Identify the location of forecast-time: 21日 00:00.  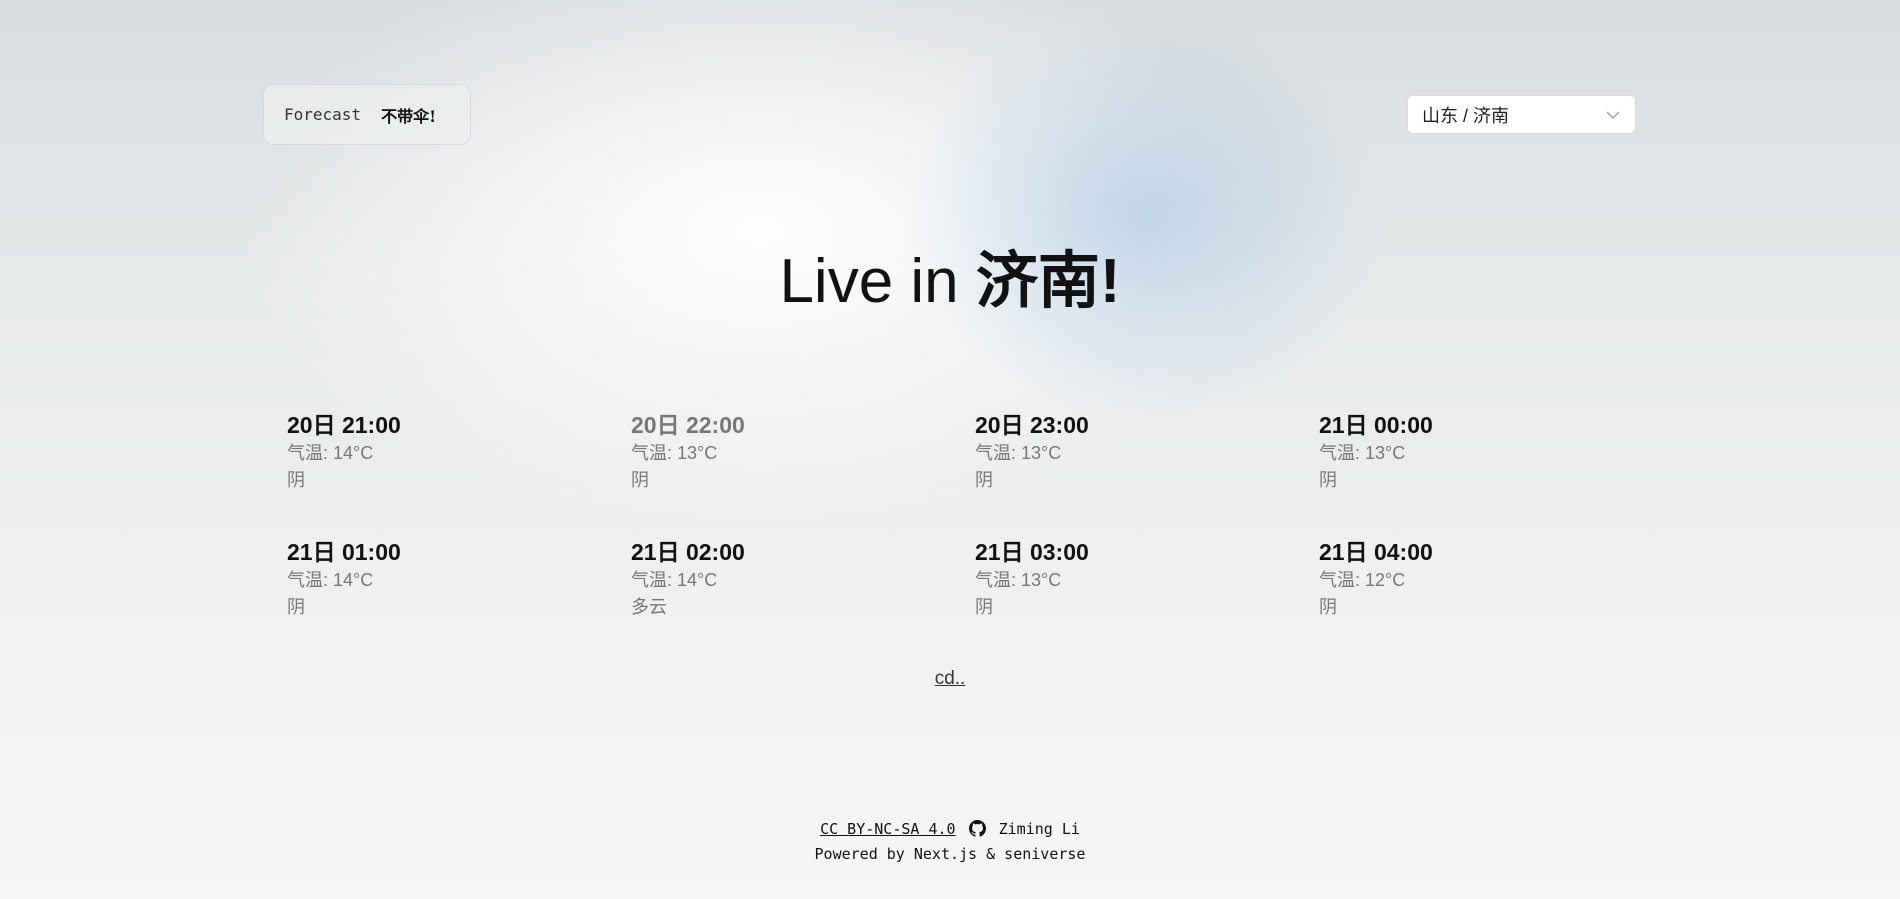
(1376, 425).